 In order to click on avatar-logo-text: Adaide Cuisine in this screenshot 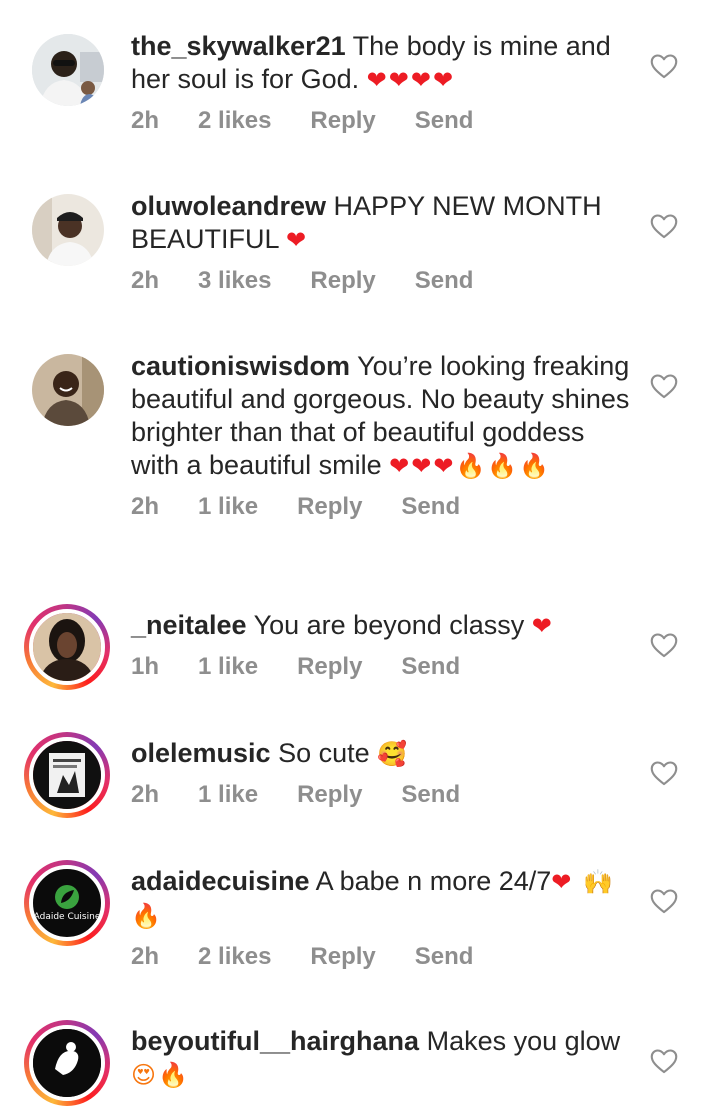, I will do `click(67, 917)`.